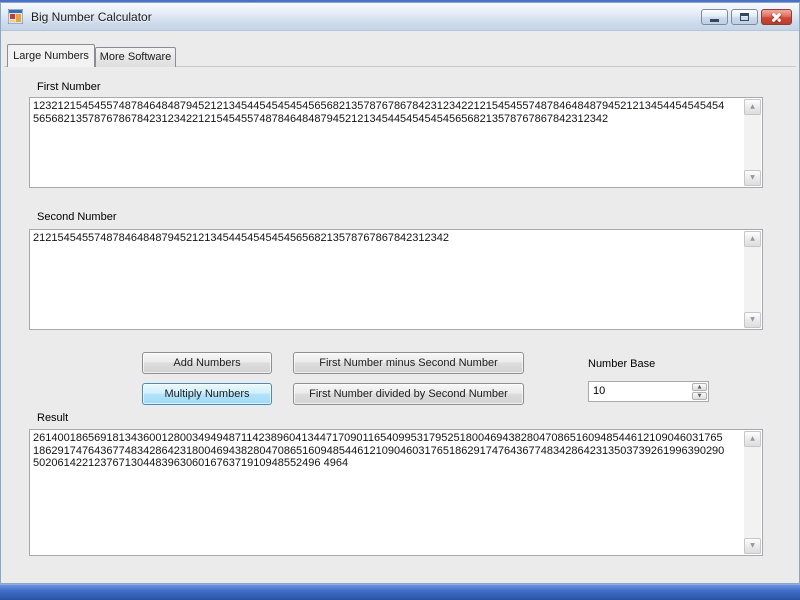  I want to click on number-base-label: Number Base, so click(622, 364).